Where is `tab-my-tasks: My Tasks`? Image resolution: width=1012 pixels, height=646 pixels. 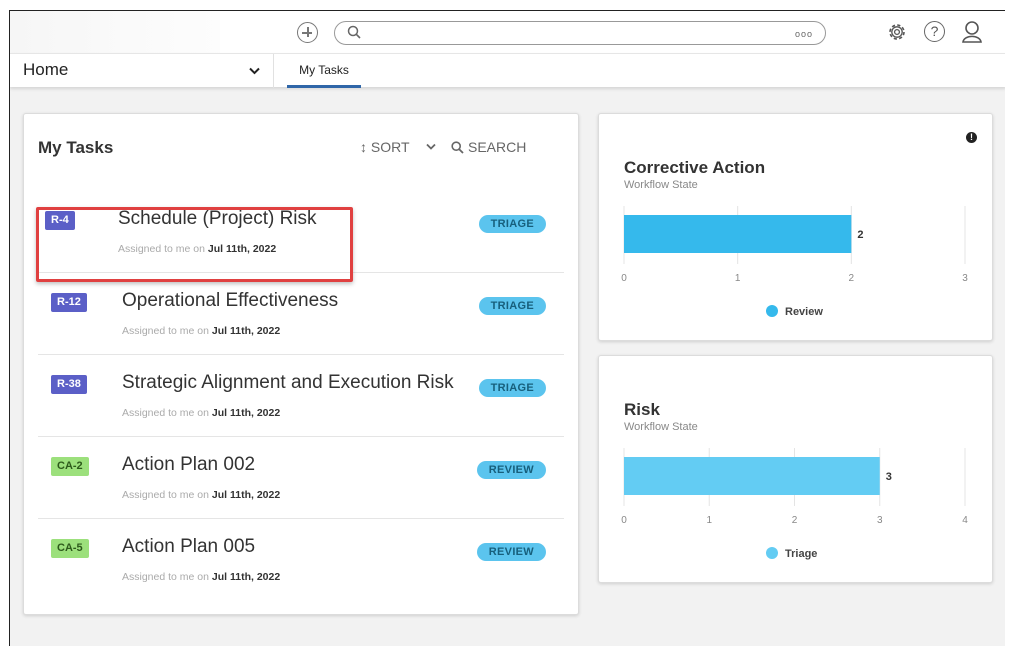 tab-my-tasks: My Tasks is located at coordinates (324, 71).